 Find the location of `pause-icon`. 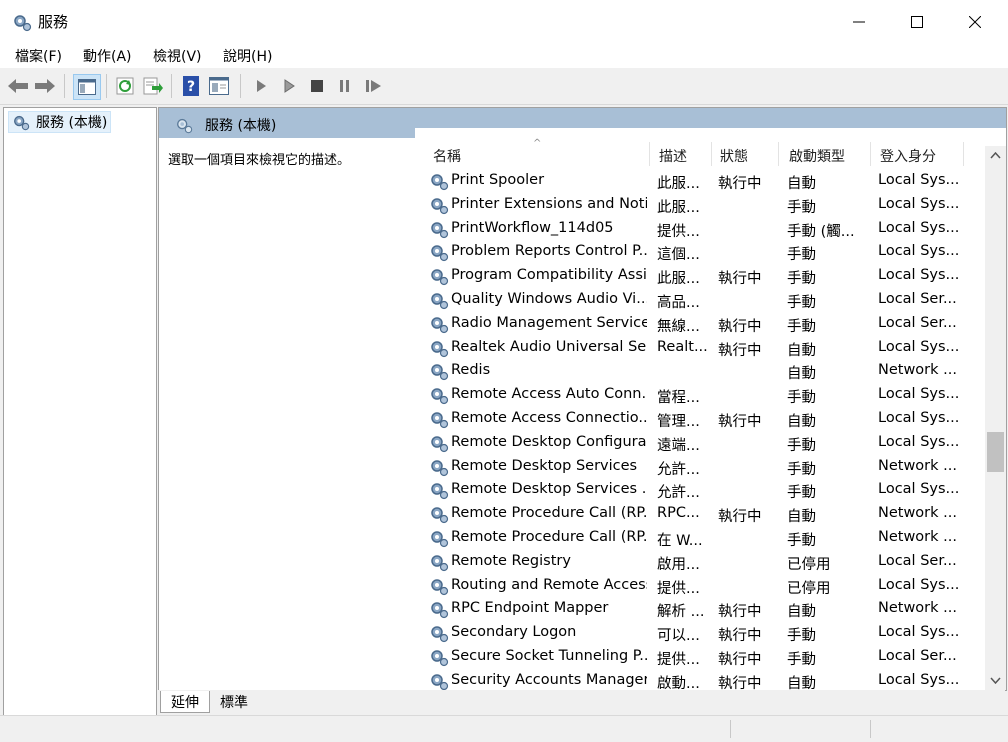

pause-icon is located at coordinates (344, 86).